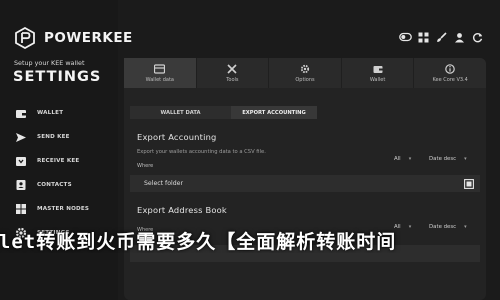 This screenshot has width=500, height=300. What do you see at coordinates (57, 77) in the screenshot?
I see `page-title: SETTINGS` at bounding box center [57, 77].